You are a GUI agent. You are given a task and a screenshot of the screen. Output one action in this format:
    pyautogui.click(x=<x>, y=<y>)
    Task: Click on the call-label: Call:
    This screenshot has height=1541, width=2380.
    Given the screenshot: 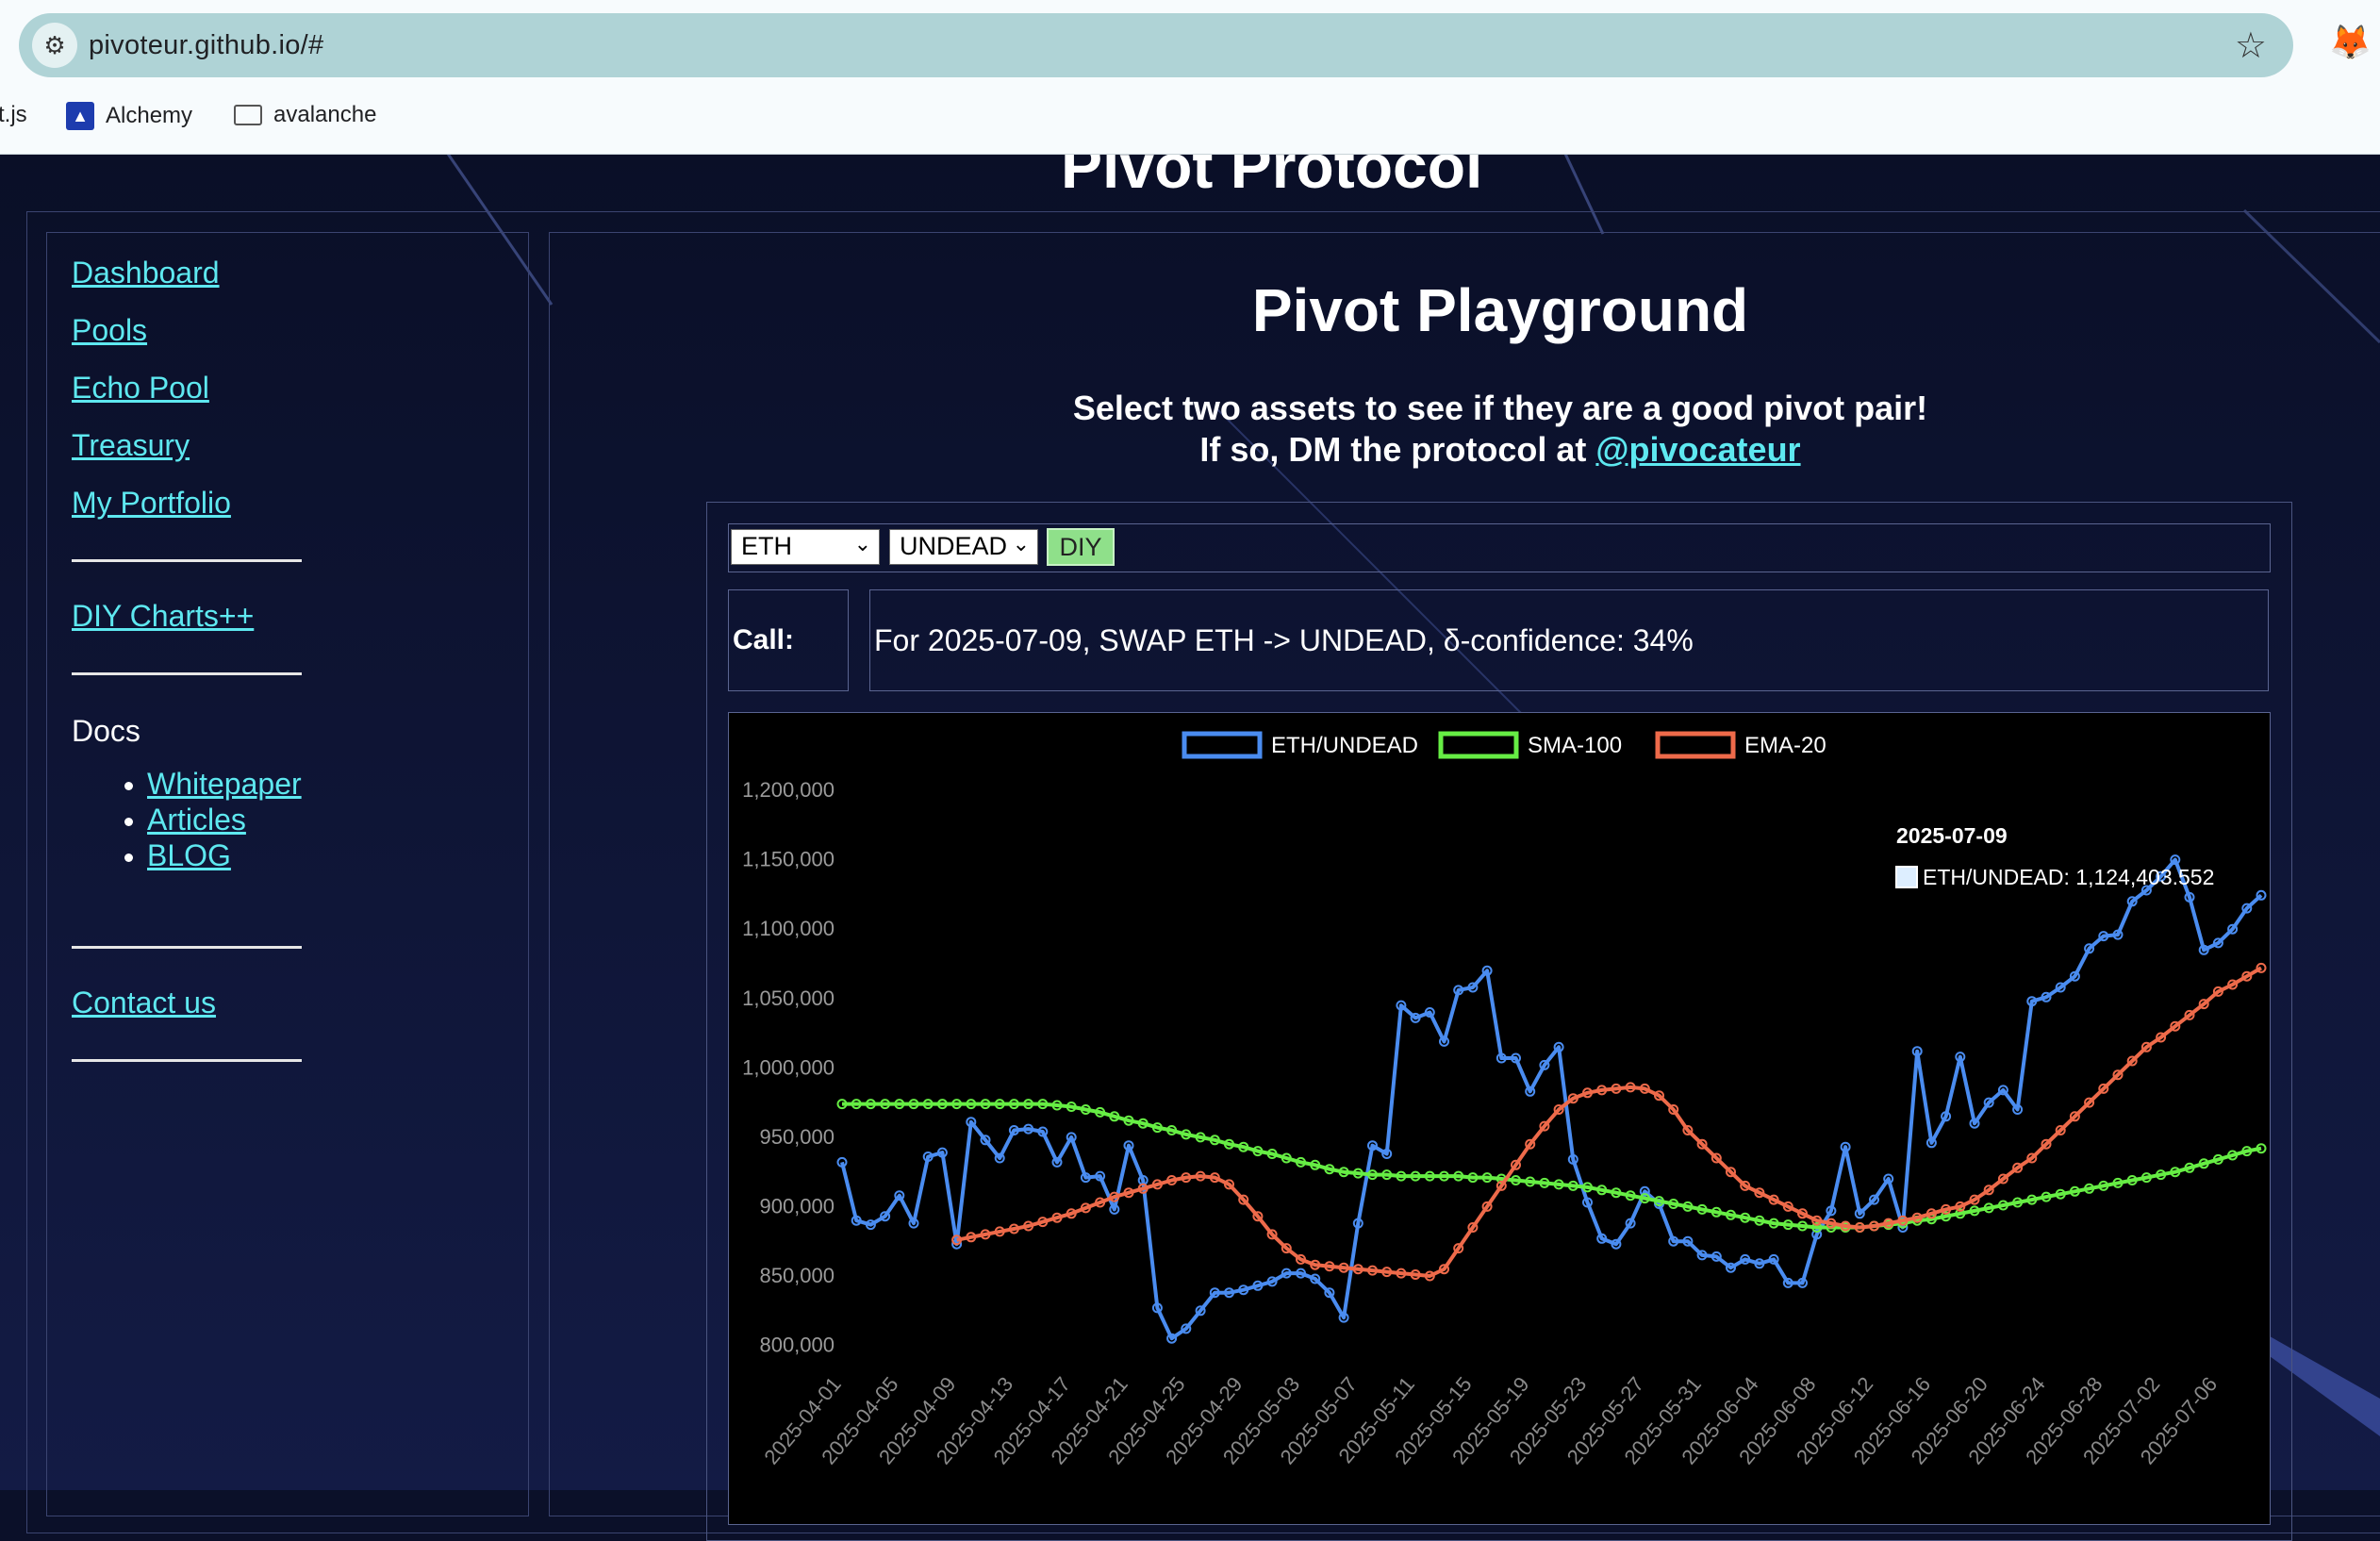 What is the action you would take?
    pyautogui.click(x=788, y=640)
    